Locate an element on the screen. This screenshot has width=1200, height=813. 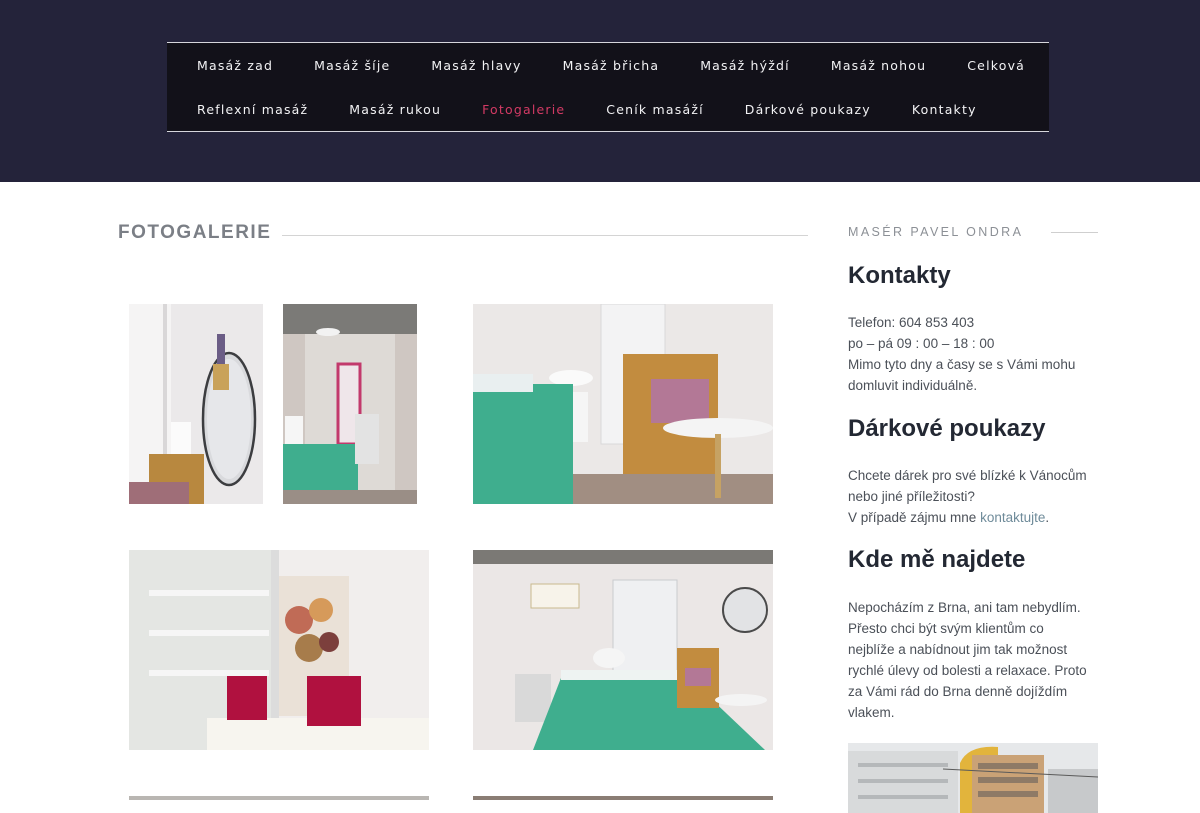
nav-item-celkova: Celková is located at coordinates (996, 65).